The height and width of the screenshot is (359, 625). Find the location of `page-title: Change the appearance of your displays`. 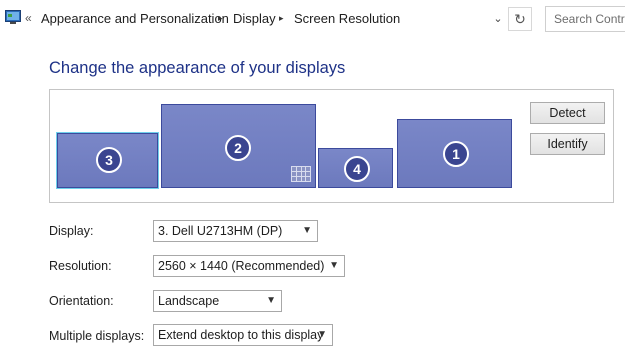

page-title: Change the appearance of your displays is located at coordinates (197, 68).